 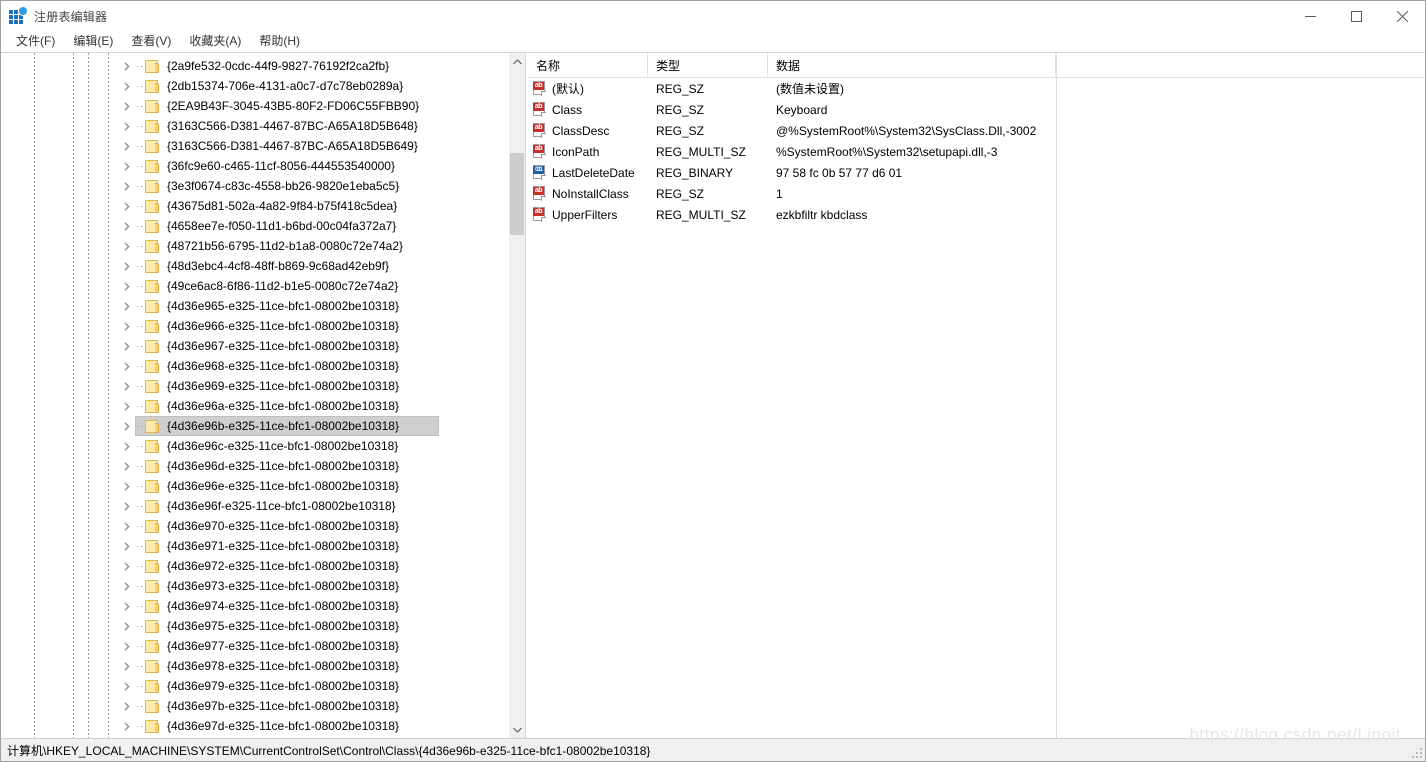 What do you see at coordinates (254, 306) in the screenshot?
I see `tree-item: ·· {4d36e965-e325-11ce-bfc1-08002be10318}` at bounding box center [254, 306].